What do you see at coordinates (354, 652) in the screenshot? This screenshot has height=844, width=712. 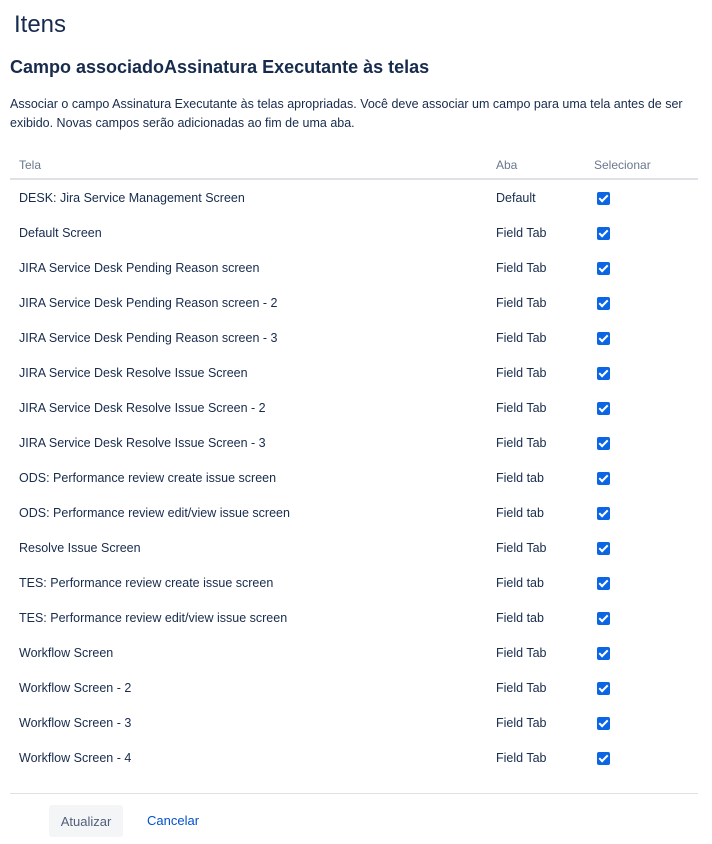 I see `table-row: Workflow Screen Field Tab` at bounding box center [354, 652].